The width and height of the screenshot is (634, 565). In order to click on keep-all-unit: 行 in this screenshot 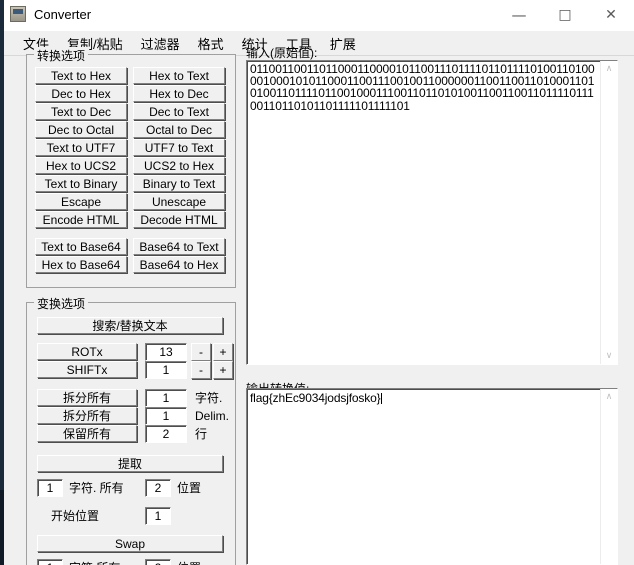, I will do `click(201, 434)`.